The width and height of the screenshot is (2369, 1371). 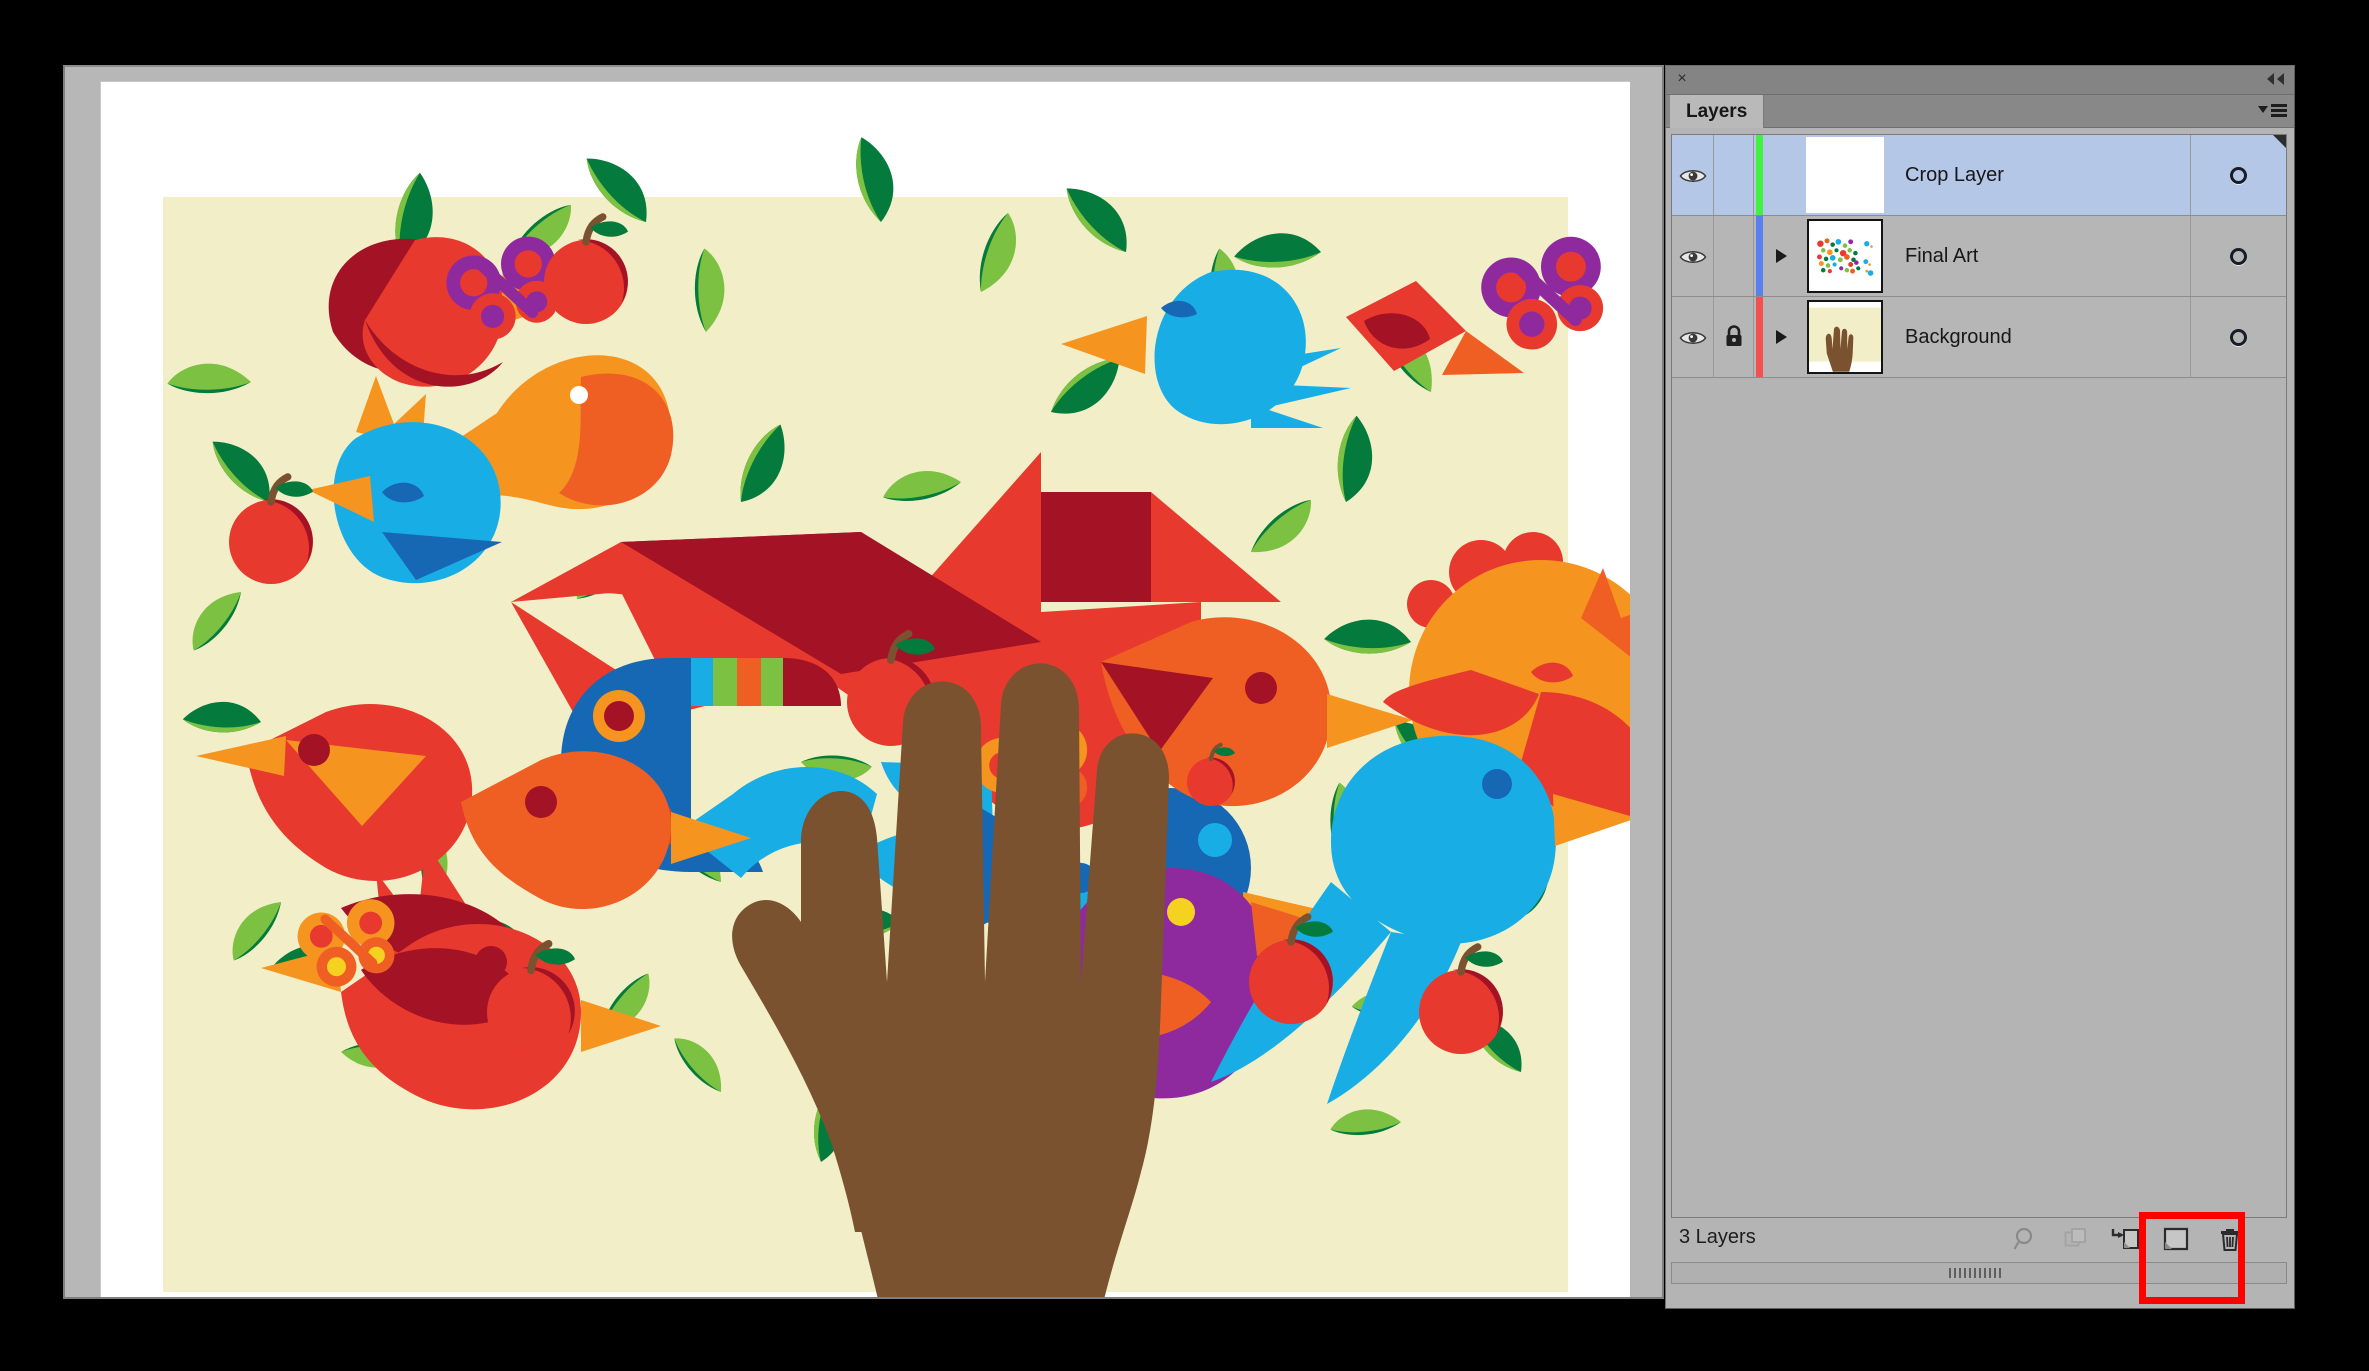 I want to click on layer-name: Final Art, so click(x=2040, y=256).